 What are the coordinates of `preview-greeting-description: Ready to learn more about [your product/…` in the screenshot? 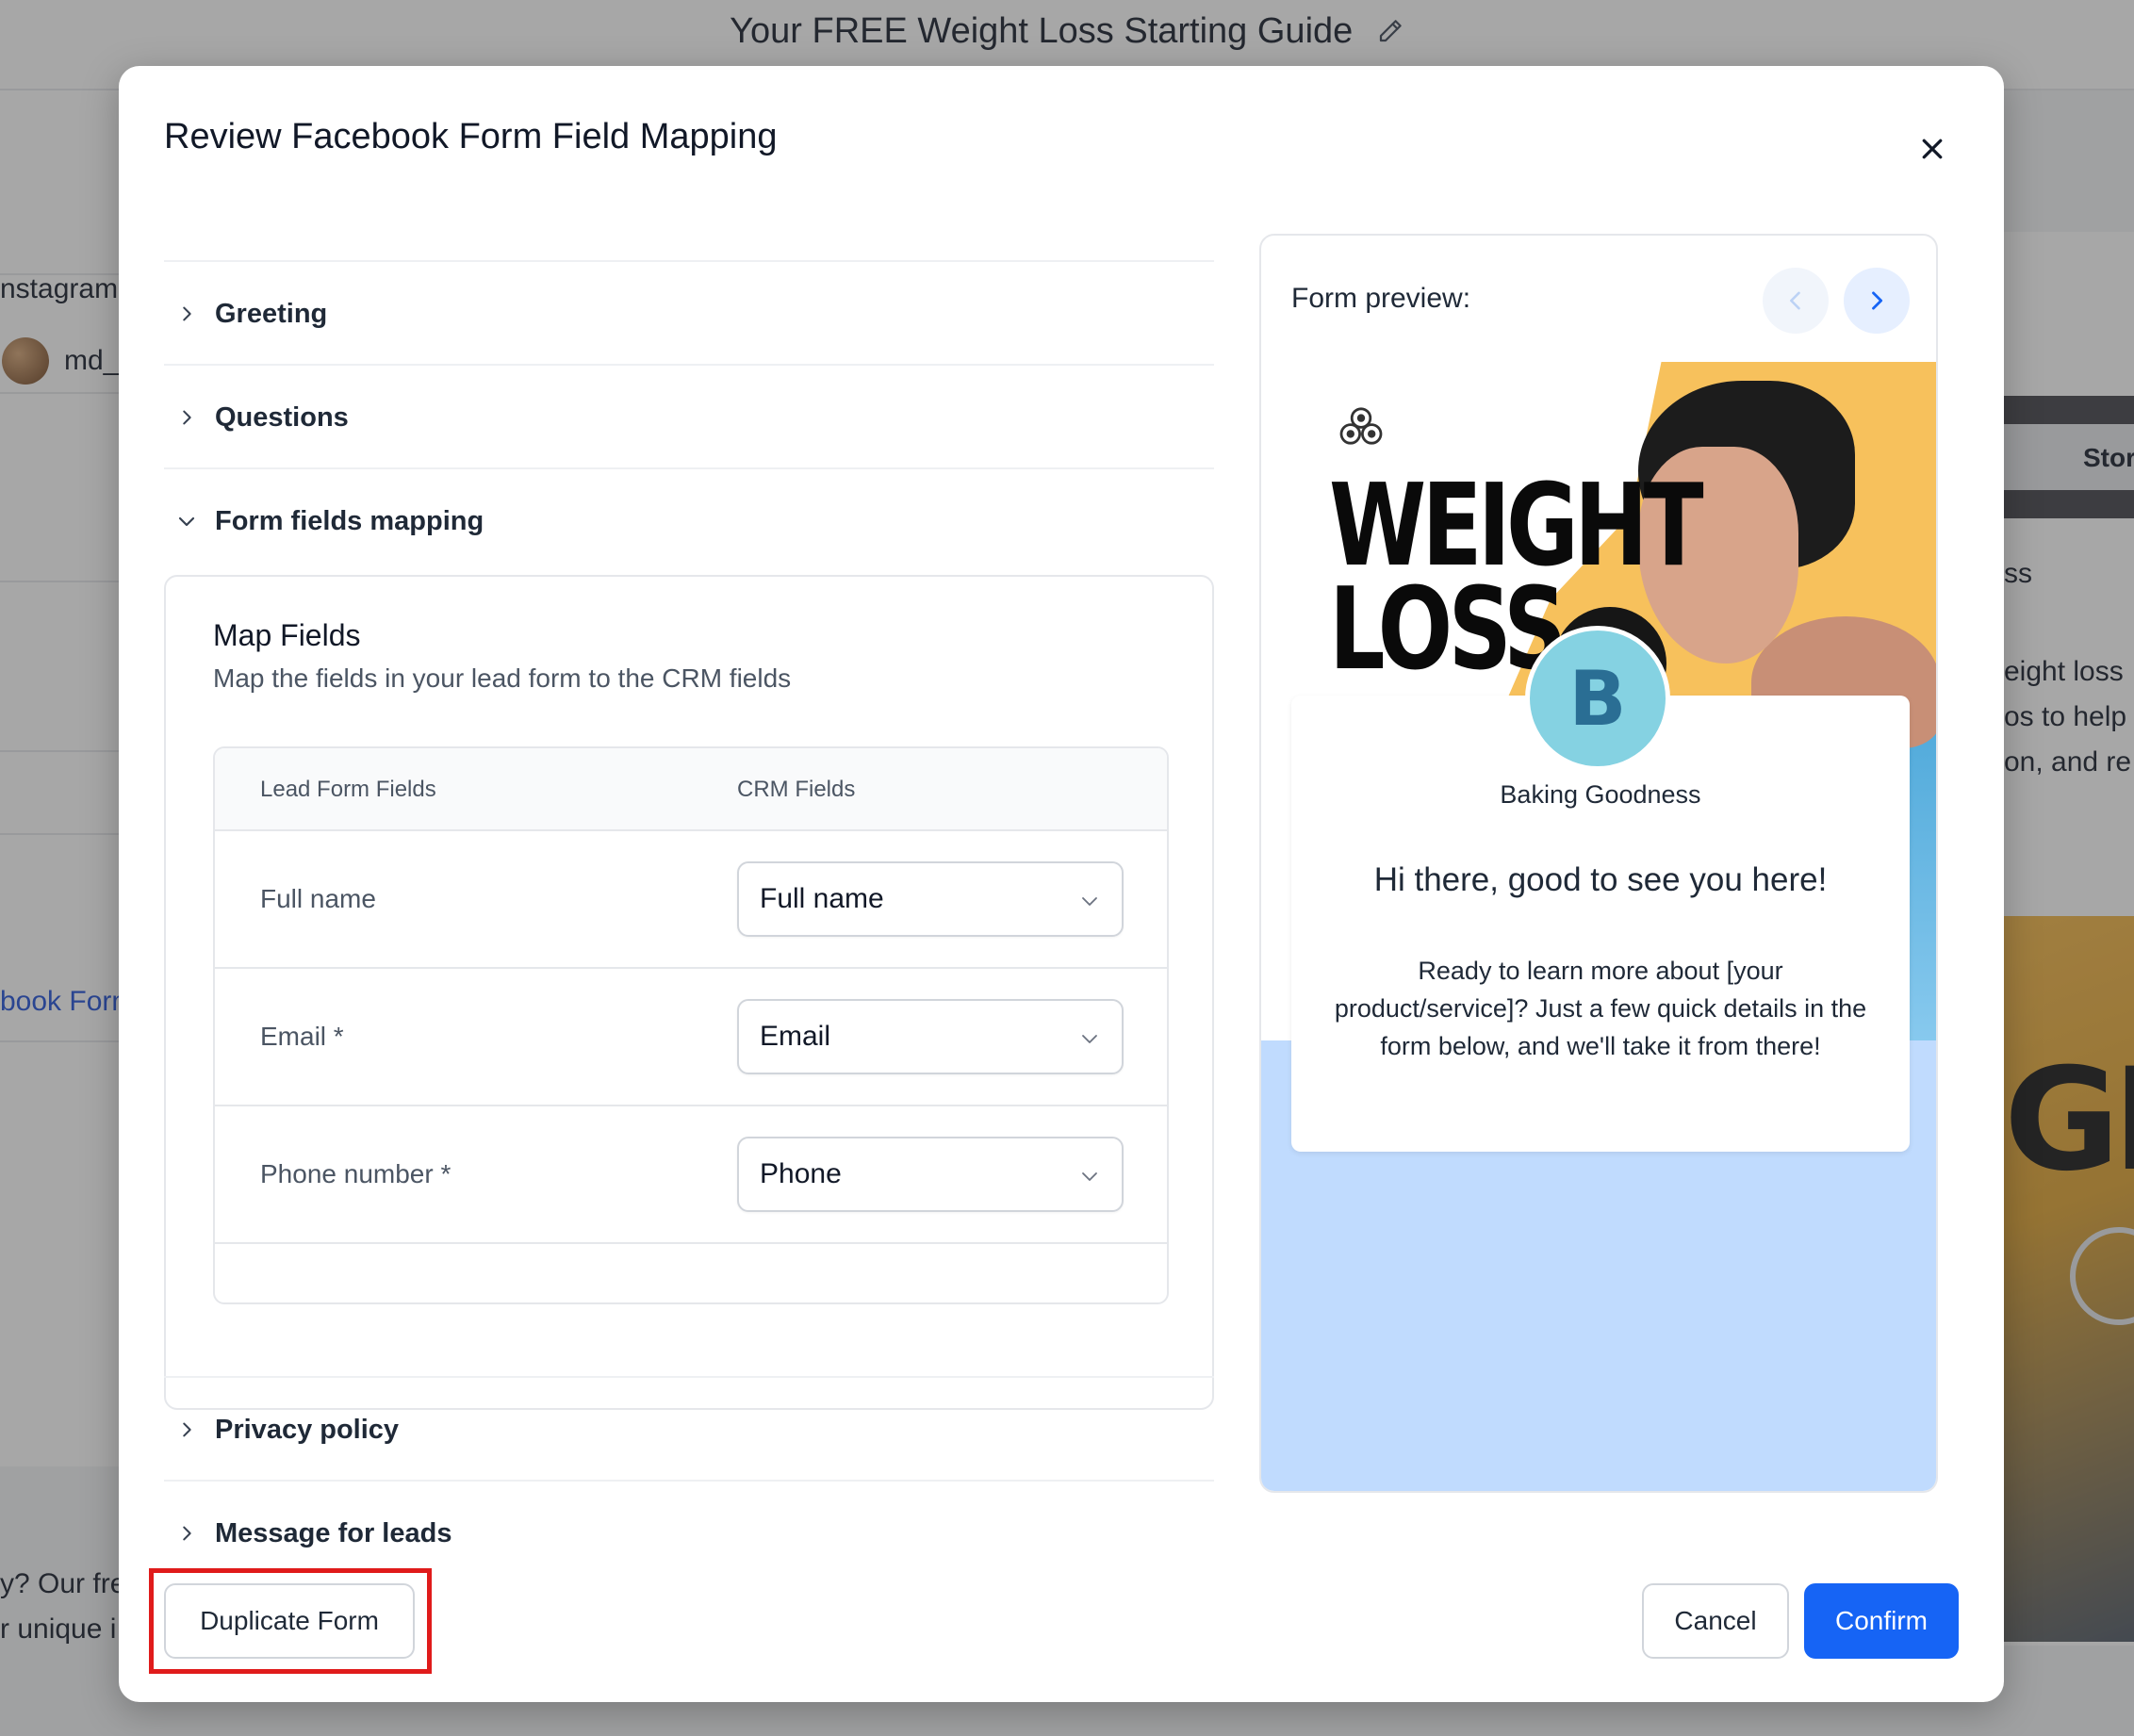 It's located at (1600, 1008).